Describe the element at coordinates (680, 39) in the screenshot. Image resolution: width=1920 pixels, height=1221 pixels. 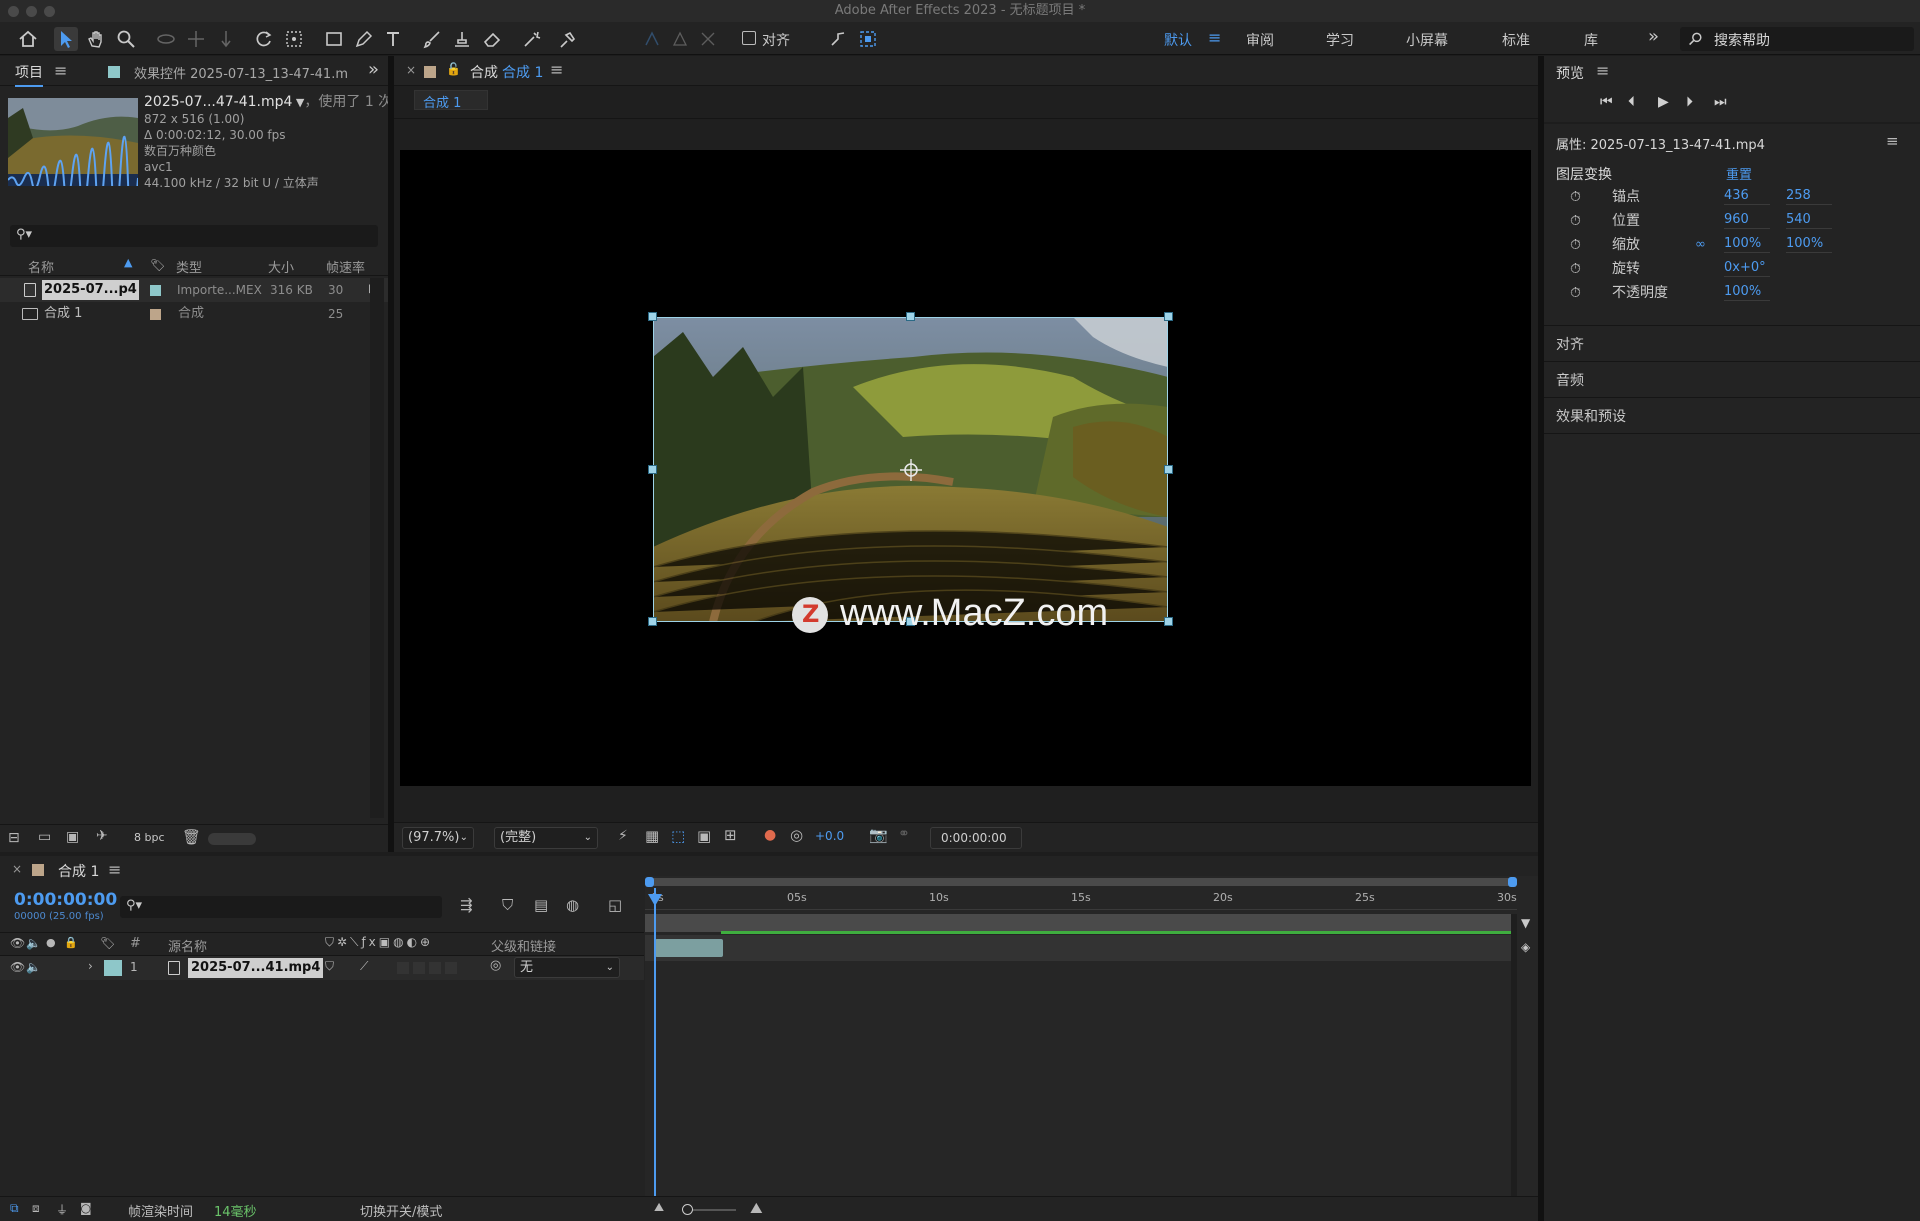
I see `axis-world-icon` at that location.